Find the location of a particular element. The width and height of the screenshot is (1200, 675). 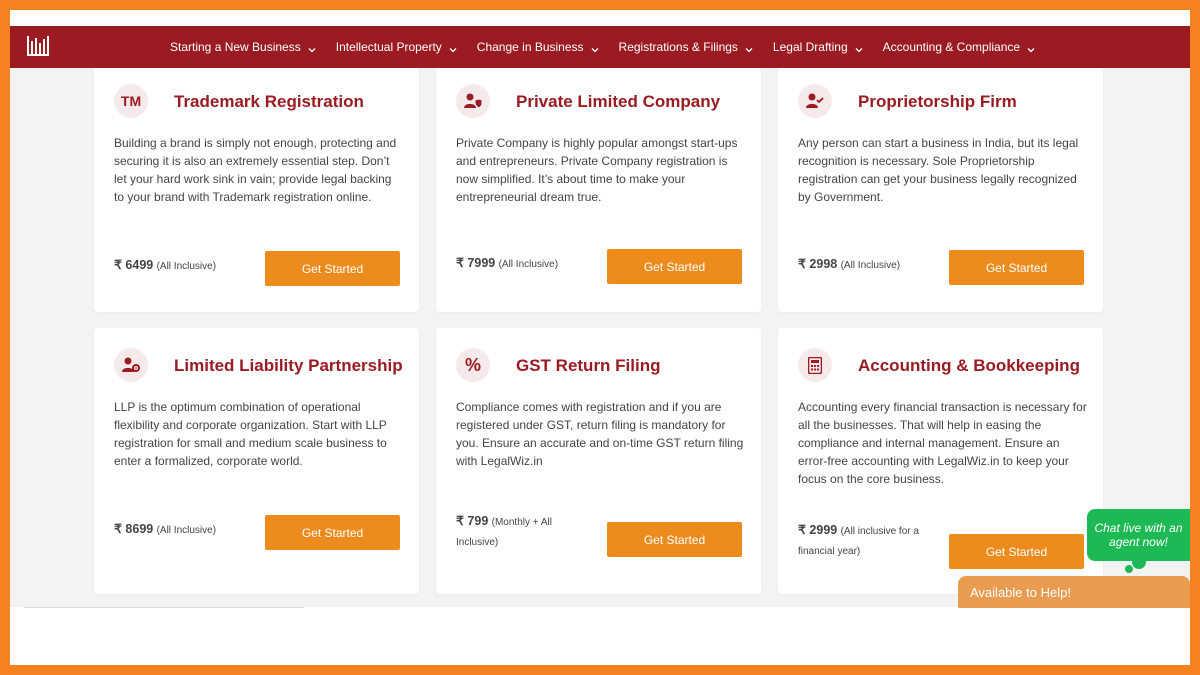

chat-live-bubble: Chat live with an agent now! is located at coordinates (1138, 535).